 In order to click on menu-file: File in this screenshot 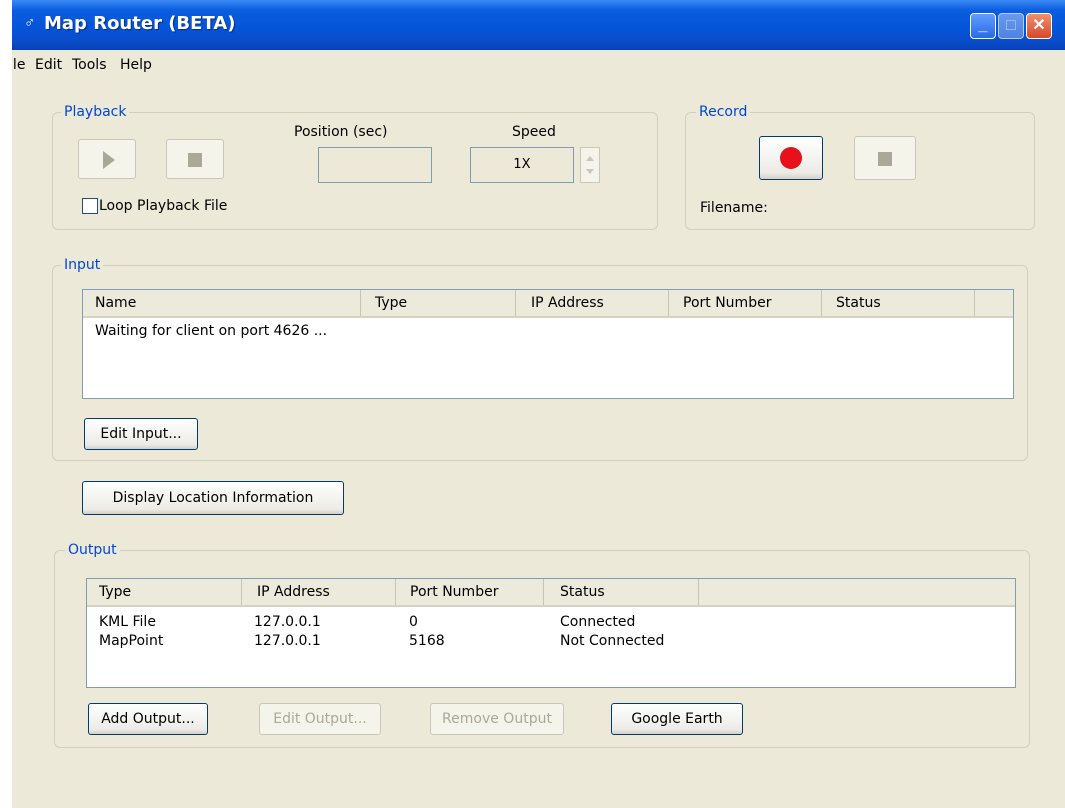, I will do `click(18, 65)`.